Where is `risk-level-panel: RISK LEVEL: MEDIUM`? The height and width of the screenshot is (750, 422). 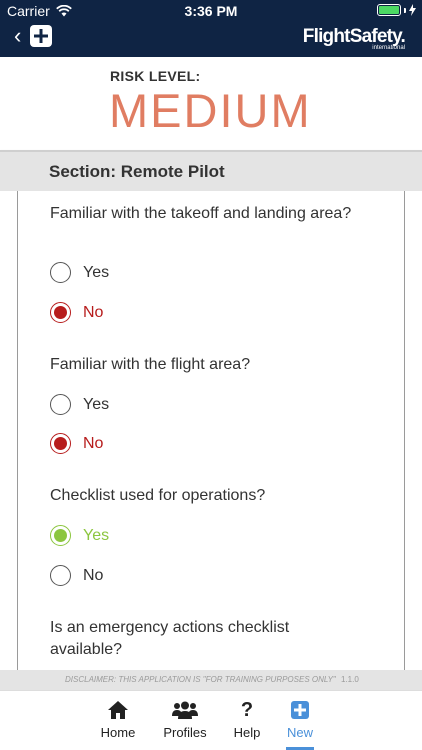
risk-level-panel: RISK LEVEL: MEDIUM is located at coordinates (211, 103).